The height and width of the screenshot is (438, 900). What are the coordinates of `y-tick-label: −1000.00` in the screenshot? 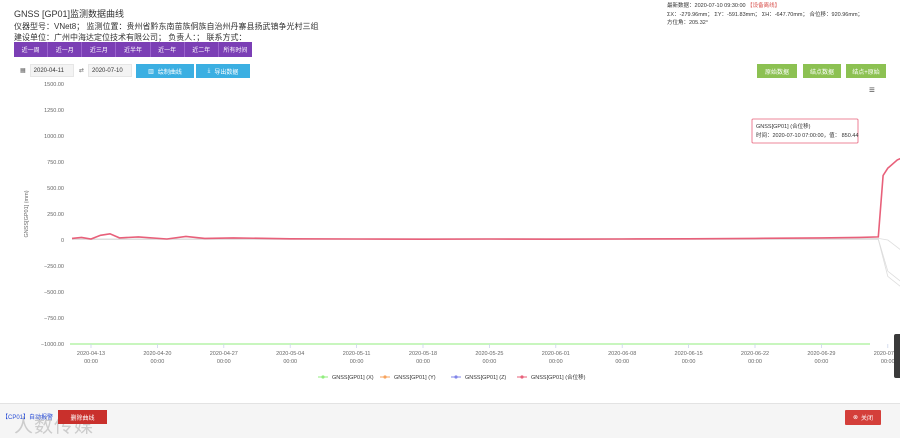 It's located at (52, 345).